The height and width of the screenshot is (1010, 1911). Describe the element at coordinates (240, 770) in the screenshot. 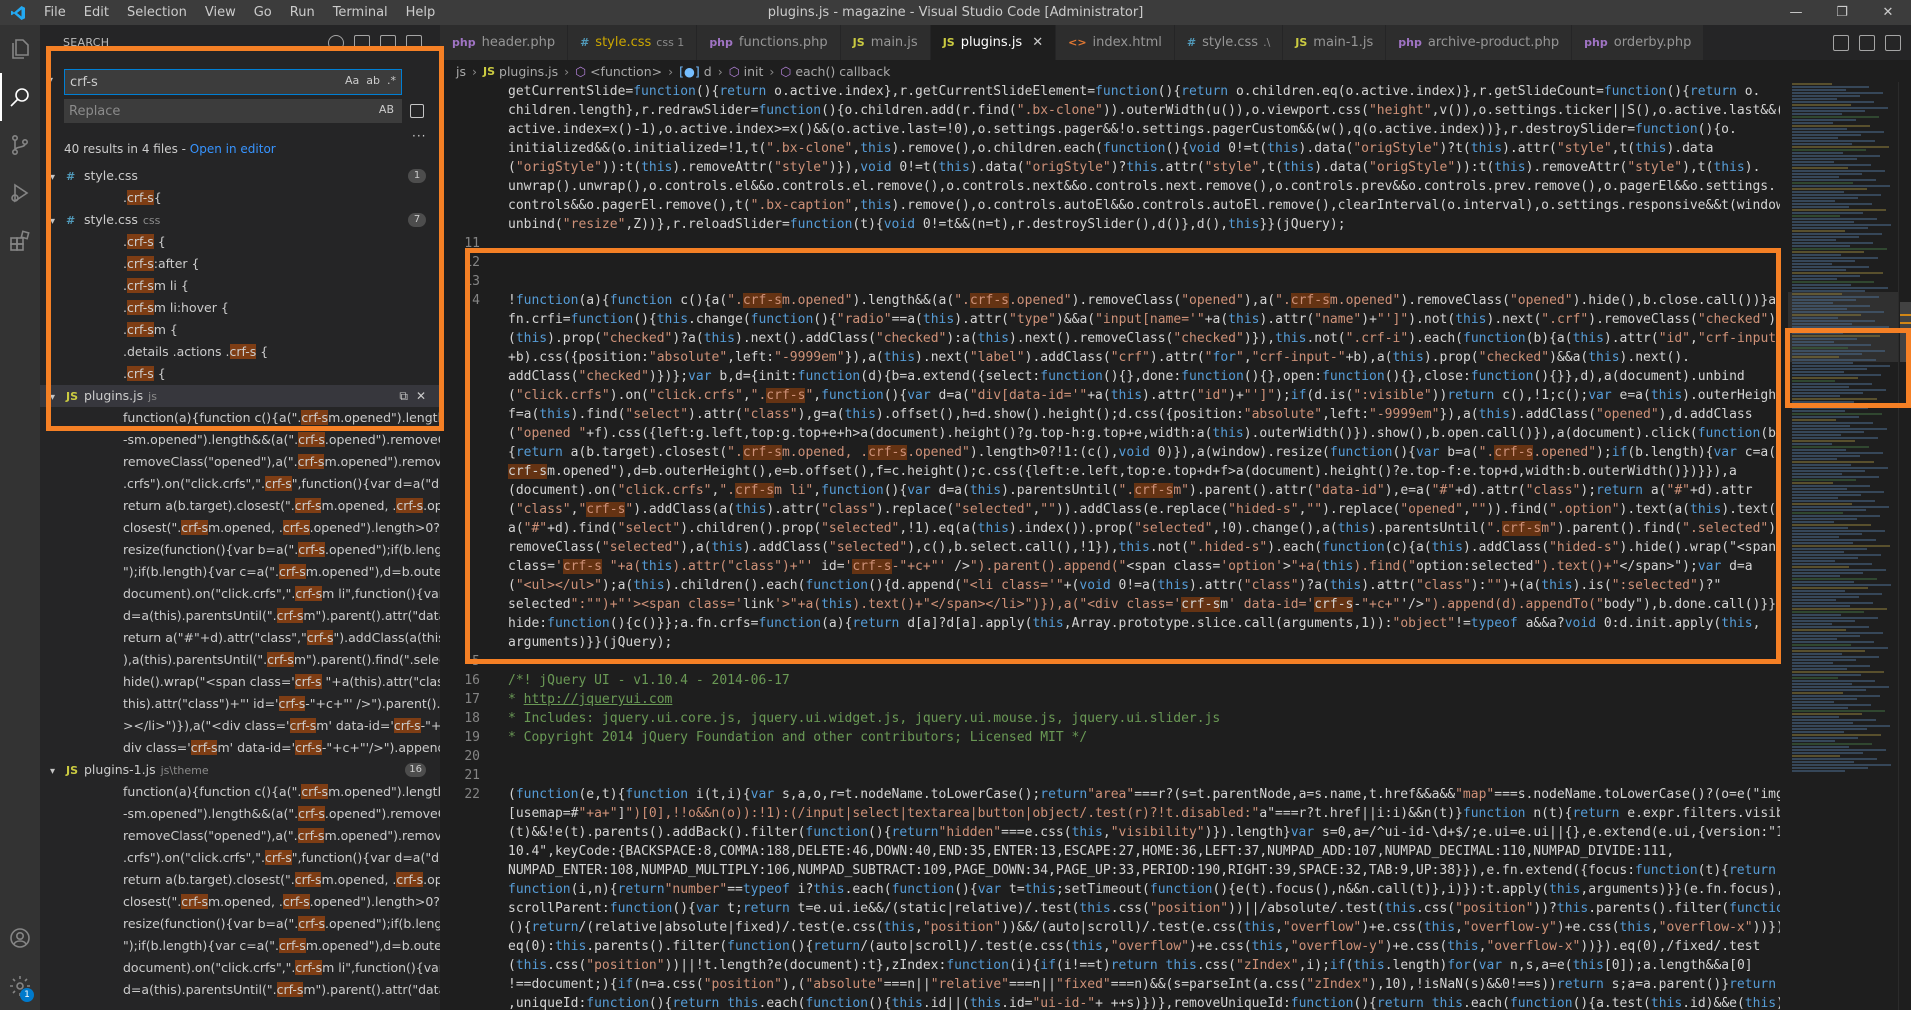

I see `search-result-file: ▾ JS plugins-1.js js\theme 16` at that location.